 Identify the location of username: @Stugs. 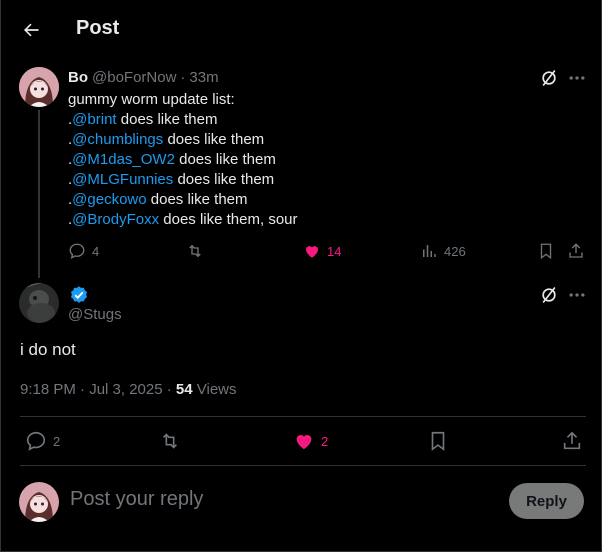
(95, 314).